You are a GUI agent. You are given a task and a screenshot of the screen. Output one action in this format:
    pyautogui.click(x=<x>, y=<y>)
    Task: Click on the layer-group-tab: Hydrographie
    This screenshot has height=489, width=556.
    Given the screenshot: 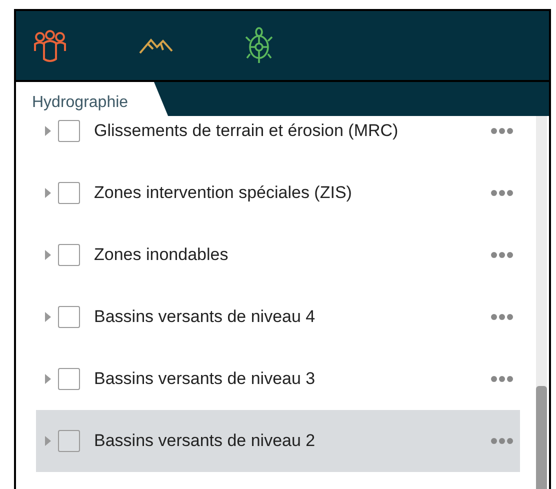 What is the action you would take?
    pyautogui.click(x=92, y=99)
    